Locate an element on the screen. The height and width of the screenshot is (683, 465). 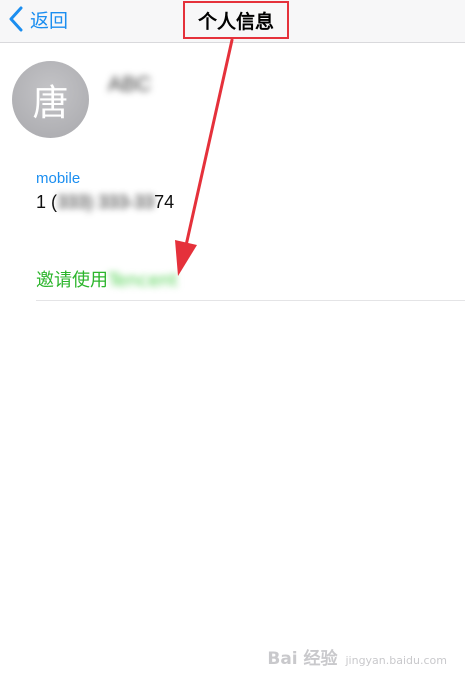
phone-number: 1 (333) 333-3374 is located at coordinates (105, 202).